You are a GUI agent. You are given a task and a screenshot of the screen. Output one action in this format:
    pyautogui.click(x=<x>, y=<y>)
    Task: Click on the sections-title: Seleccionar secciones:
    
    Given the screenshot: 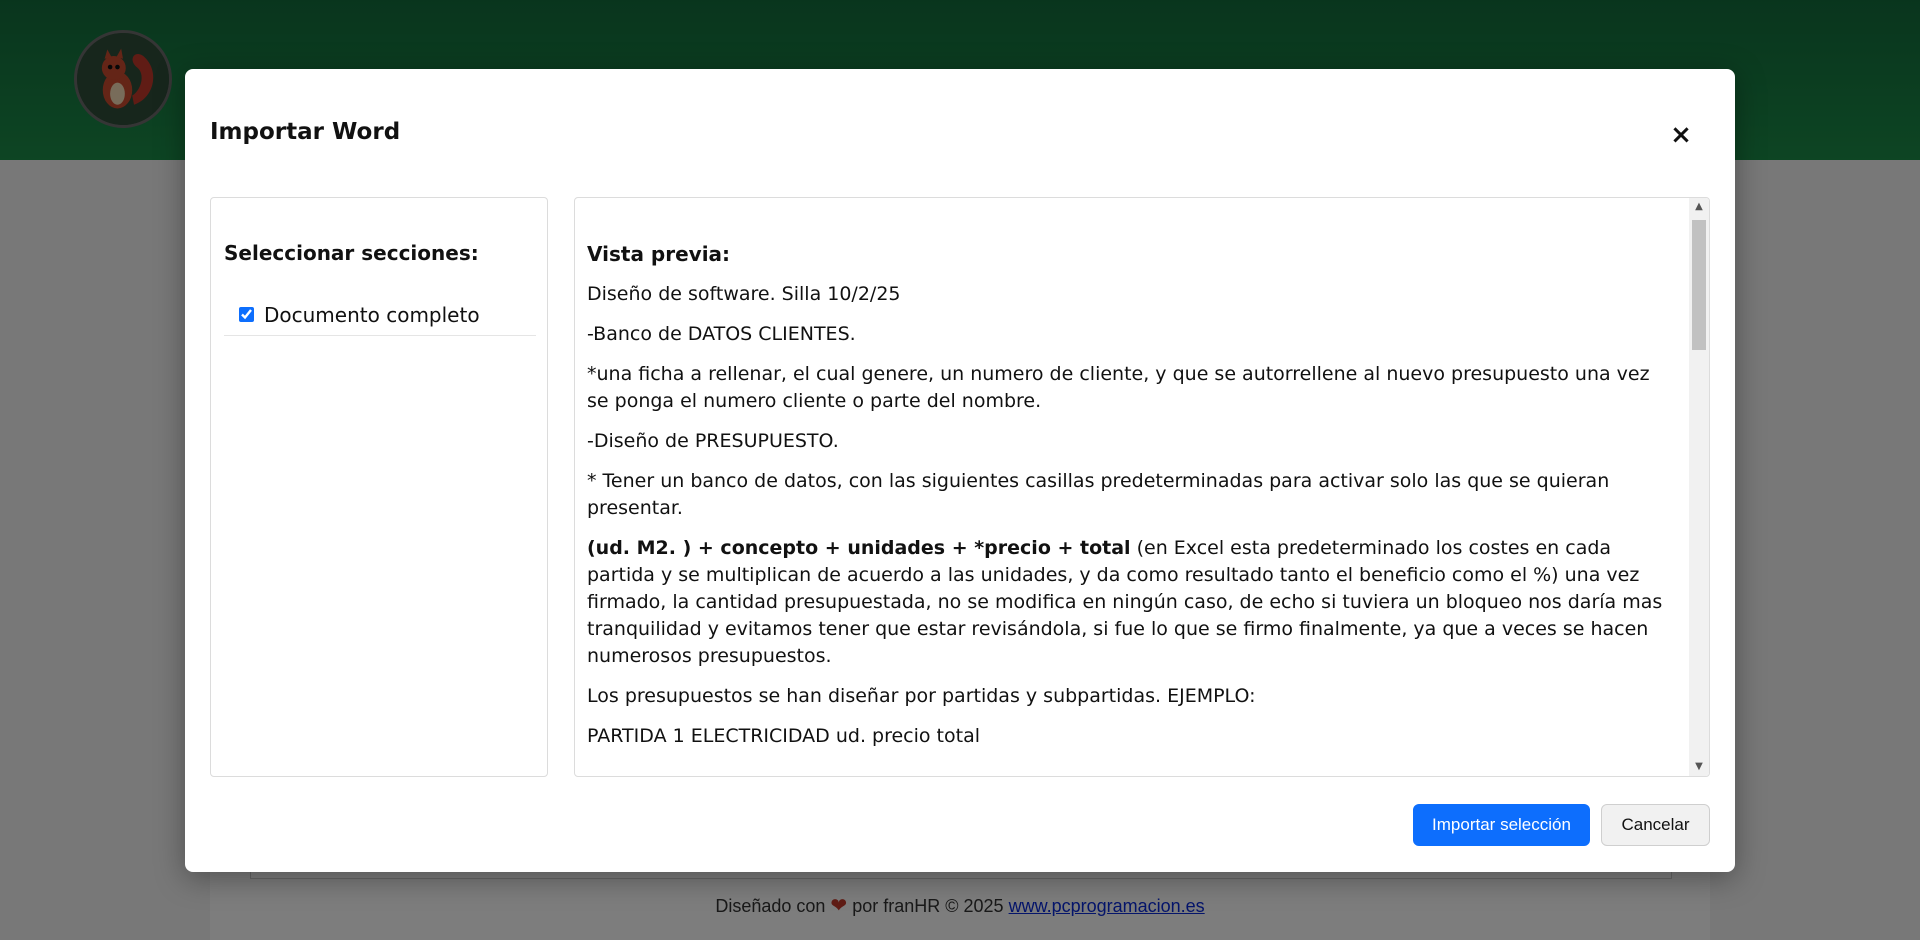 What is the action you would take?
    pyautogui.click(x=351, y=253)
    